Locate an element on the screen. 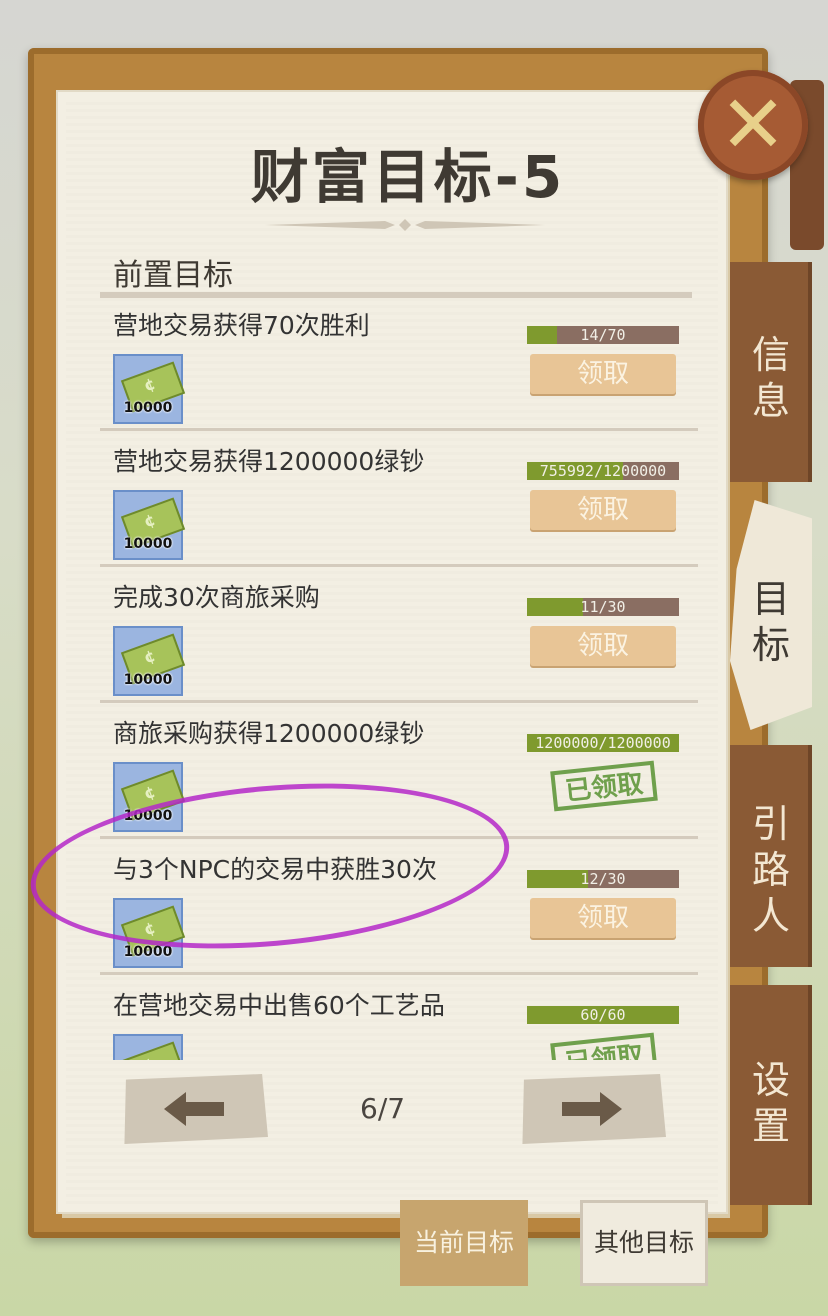  banknote-icon: ¢ is located at coordinates (153, 1050).